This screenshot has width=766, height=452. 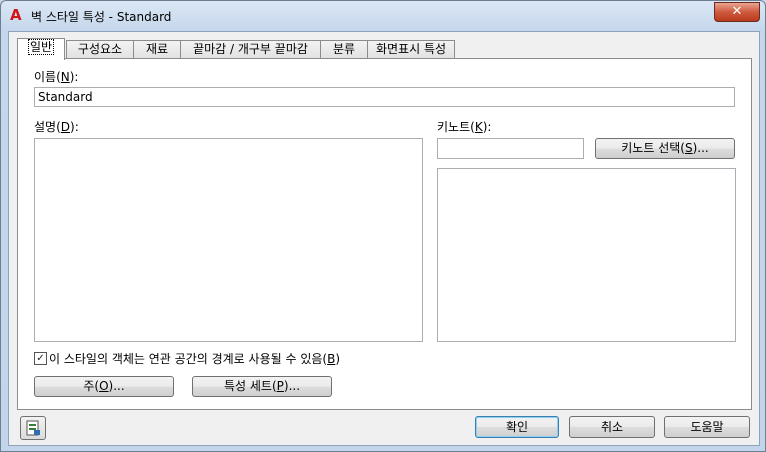 What do you see at coordinates (40, 358) in the screenshot?
I see `boundary-checkbox: ✓` at bounding box center [40, 358].